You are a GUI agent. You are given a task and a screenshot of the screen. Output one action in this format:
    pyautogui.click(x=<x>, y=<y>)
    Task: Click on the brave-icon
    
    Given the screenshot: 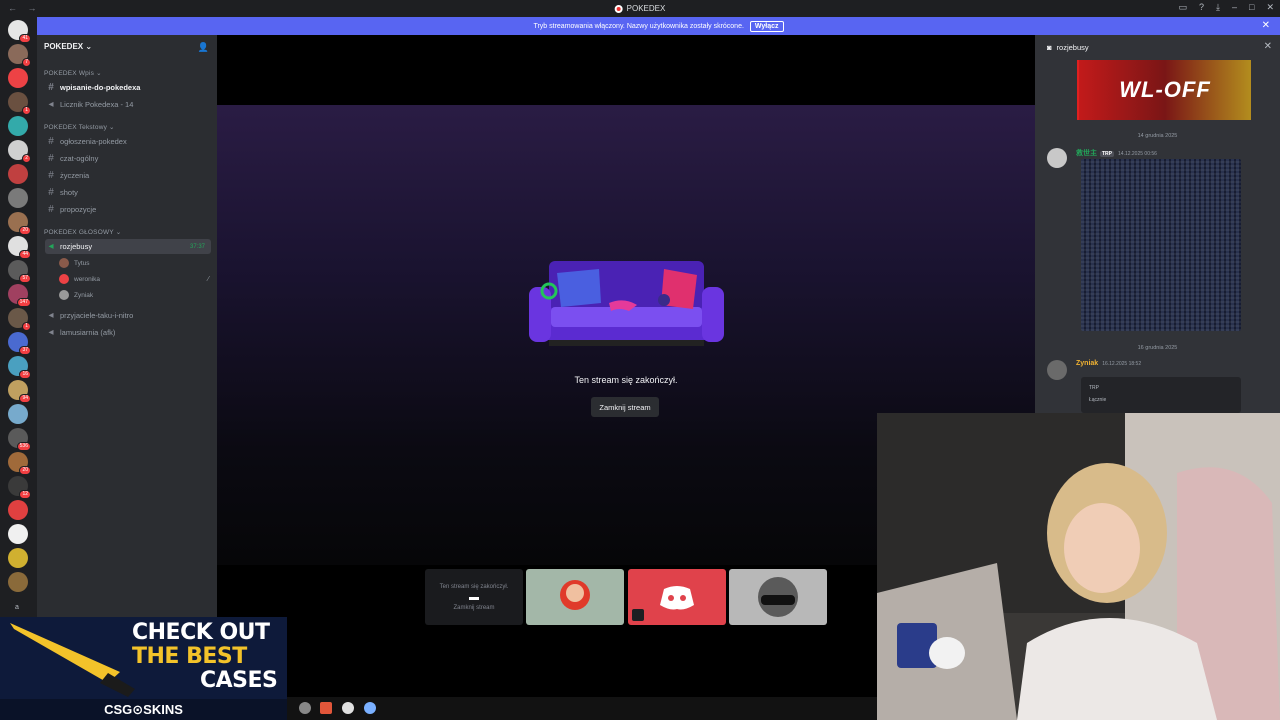 What is the action you would take?
    pyautogui.click(x=326, y=708)
    